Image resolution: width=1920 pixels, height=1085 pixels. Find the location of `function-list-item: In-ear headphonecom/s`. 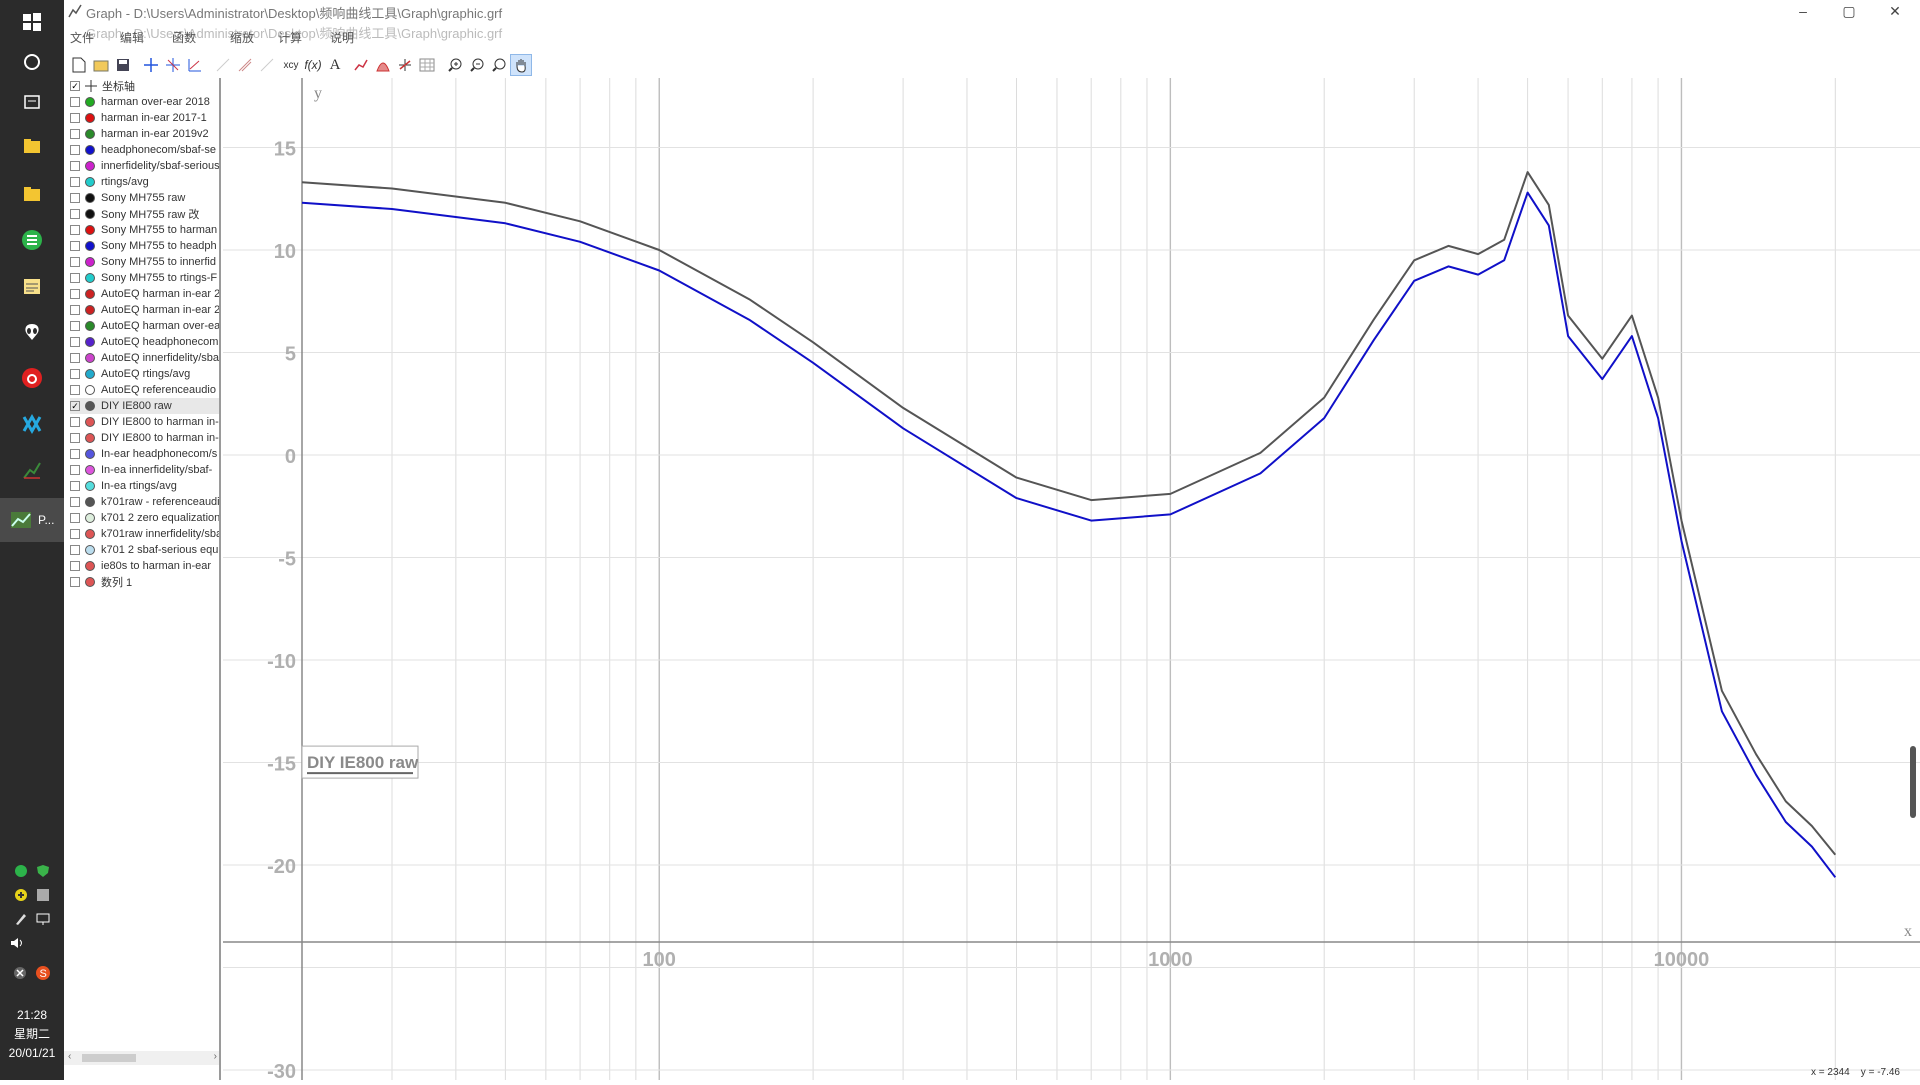

function-list-item: In-ear headphonecom/s is located at coordinates (144, 454).